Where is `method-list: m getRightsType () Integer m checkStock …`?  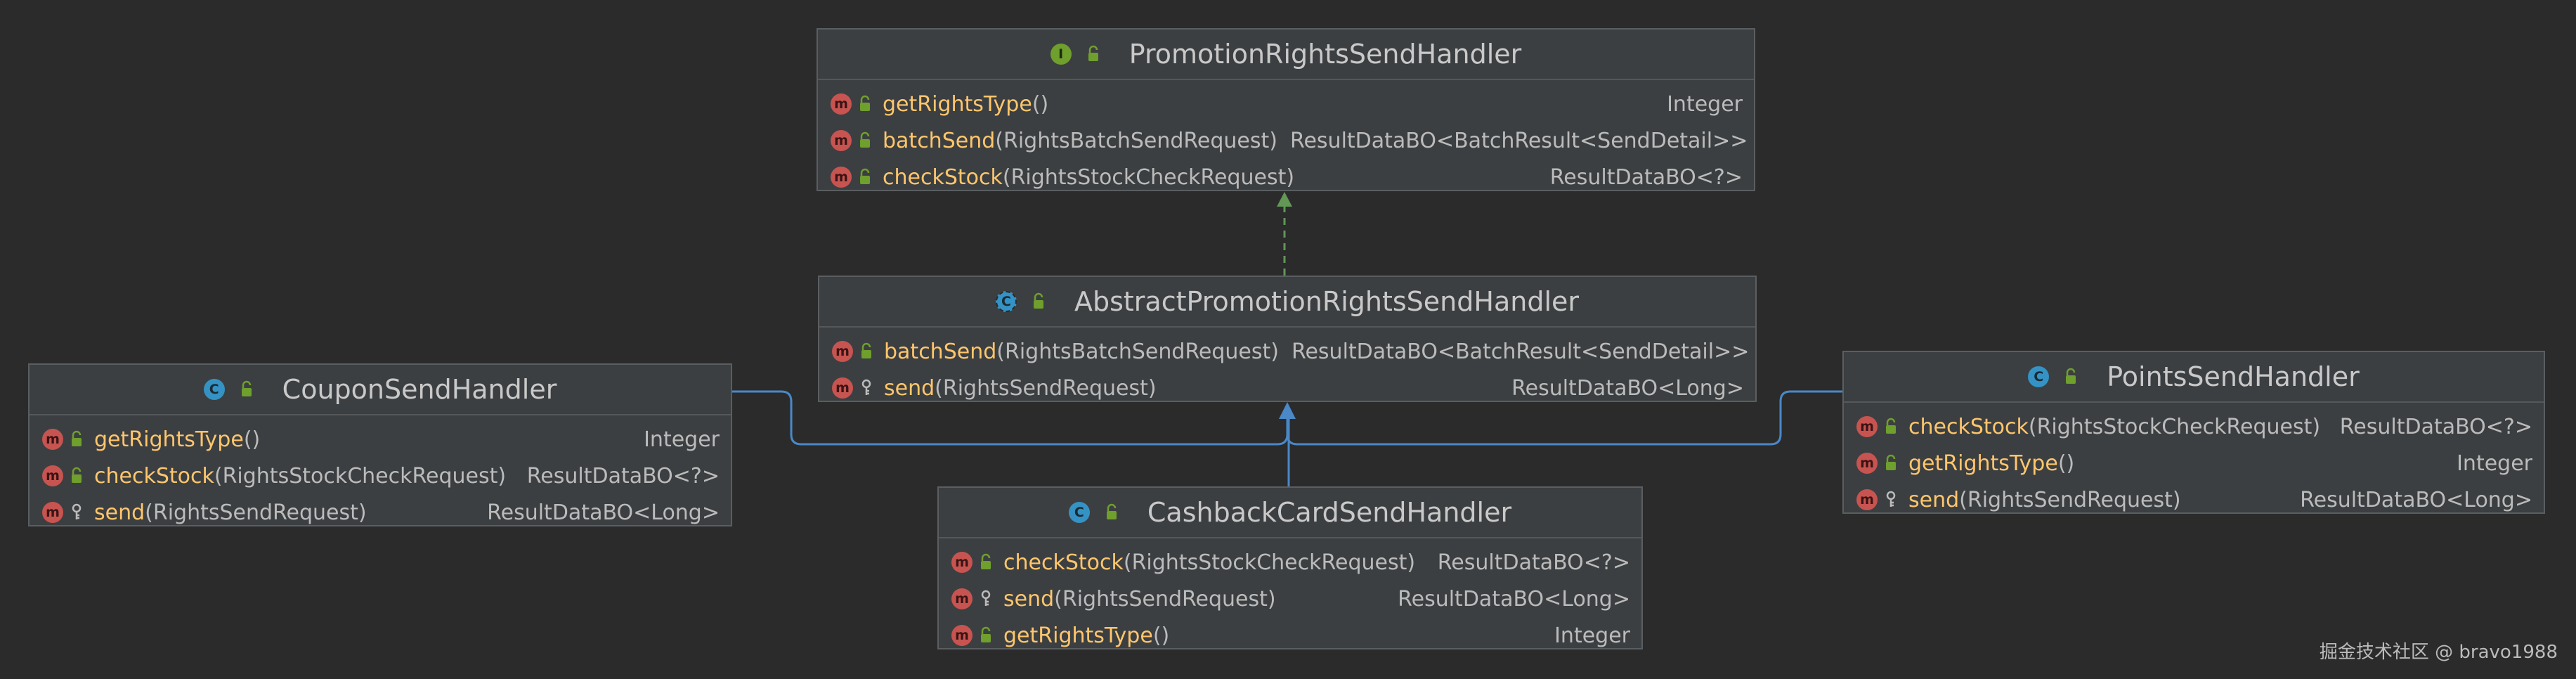
method-list: m getRightsType () Integer m checkStock … is located at coordinates (380, 473).